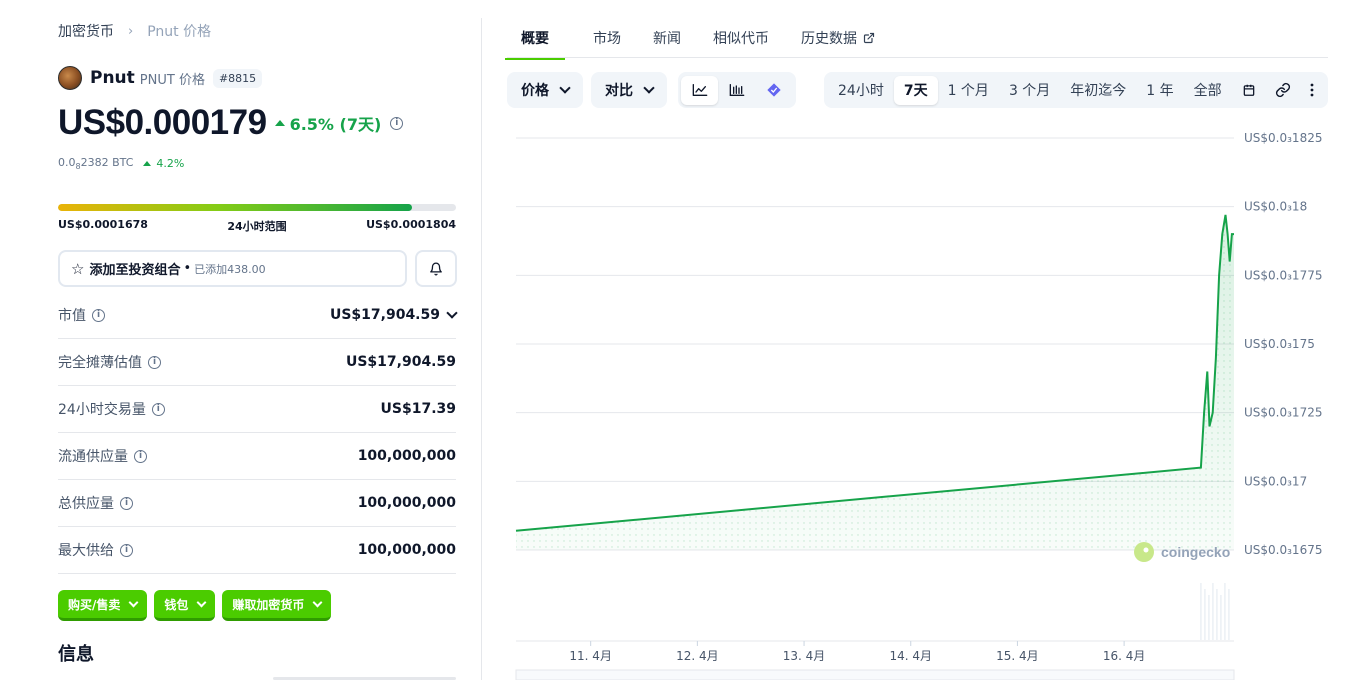  What do you see at coordinates (268, 604) in the screenshot?
I see `earn-label: 赚取加密货币` at bounding box center [268, 604].